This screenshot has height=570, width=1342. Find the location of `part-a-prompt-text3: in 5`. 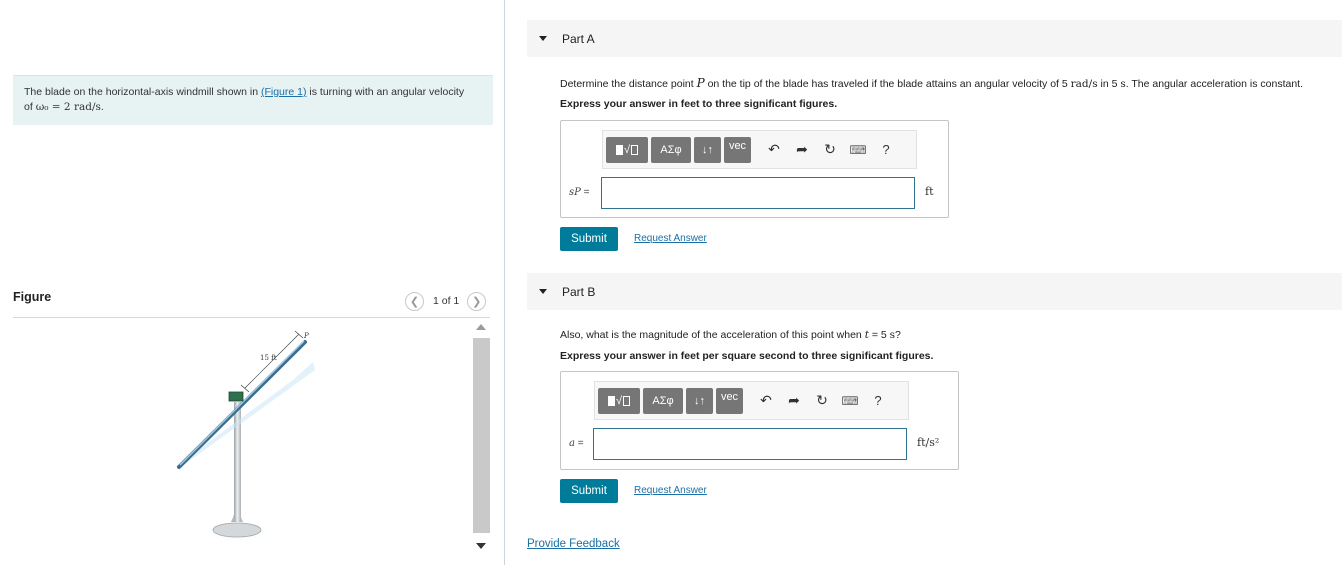

part-a-prompt-text3: in 5 is located at coordinates (1109, 84).